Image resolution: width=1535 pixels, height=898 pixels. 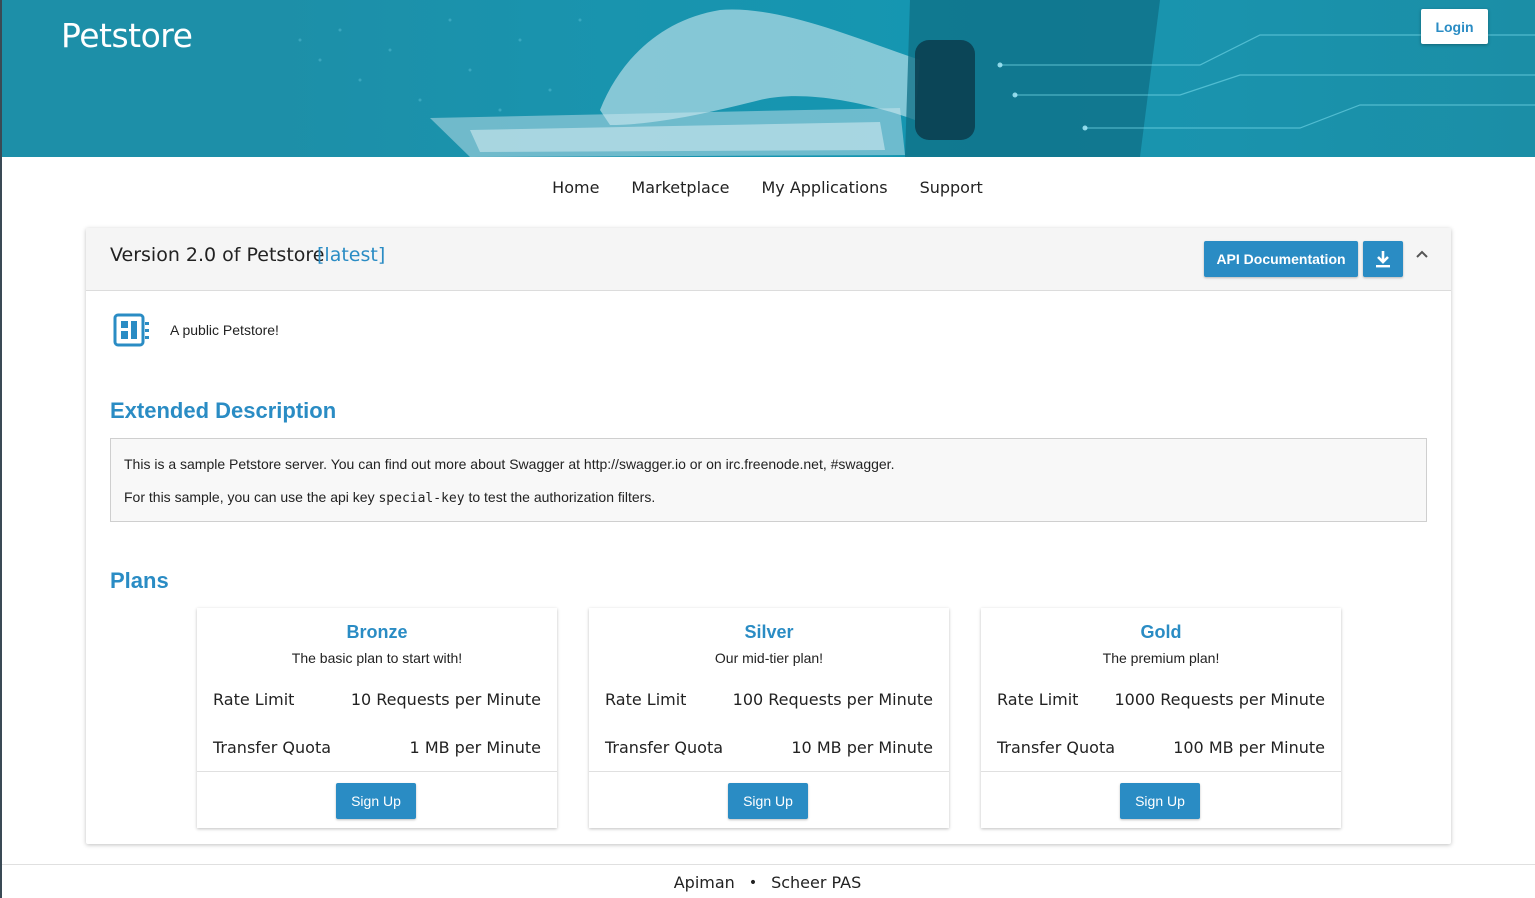 I want to click on extended-line2-prefix: For this sample, you can use the api key, so click(x=251, y=497).